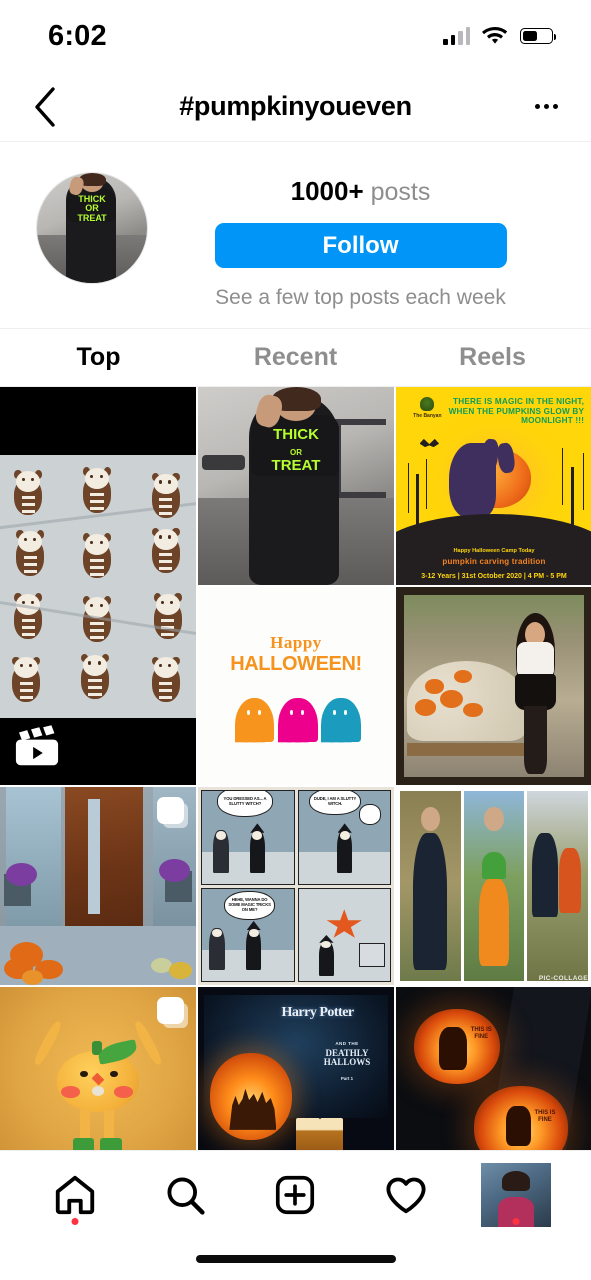 The image size is (591, 1280). I want to click on tab-bar: Top Recent Reels, so click(295, 358).